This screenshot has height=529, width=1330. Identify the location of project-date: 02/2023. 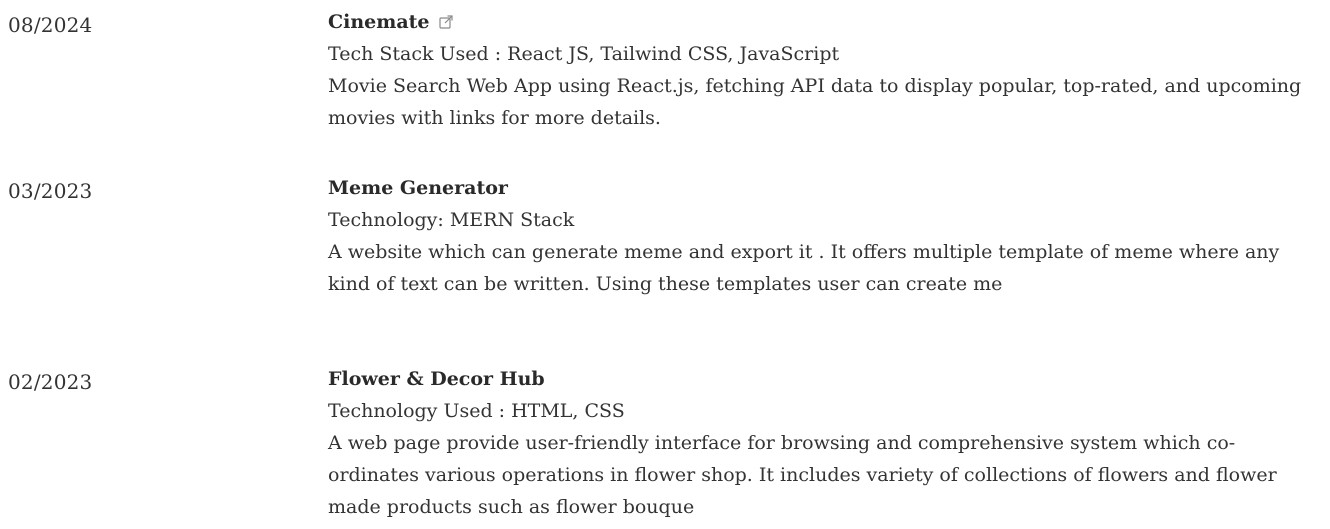
(50, 382).